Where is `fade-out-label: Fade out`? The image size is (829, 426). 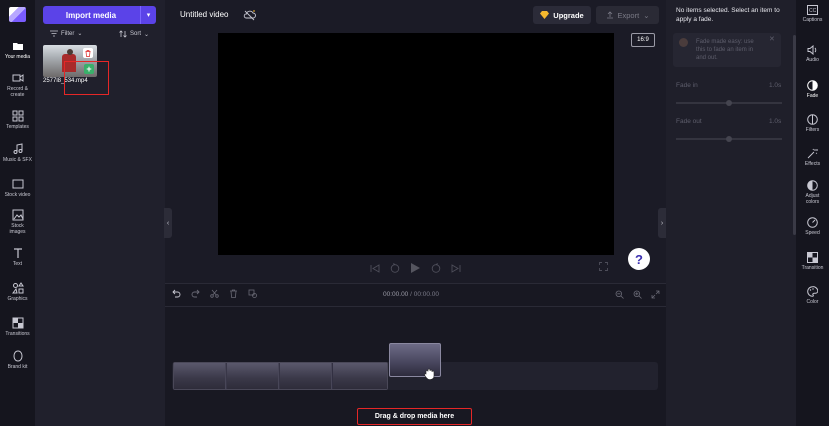 fade-out-label: Fade out is located at coordinates (689, 121).